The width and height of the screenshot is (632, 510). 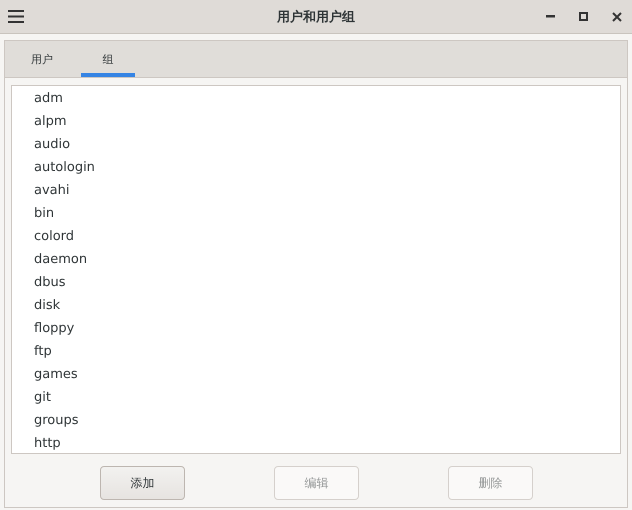 What do you see at coordinates (316, 144) in the screenshot?
I see `group-item: audio` at bounding box center [316, 144].